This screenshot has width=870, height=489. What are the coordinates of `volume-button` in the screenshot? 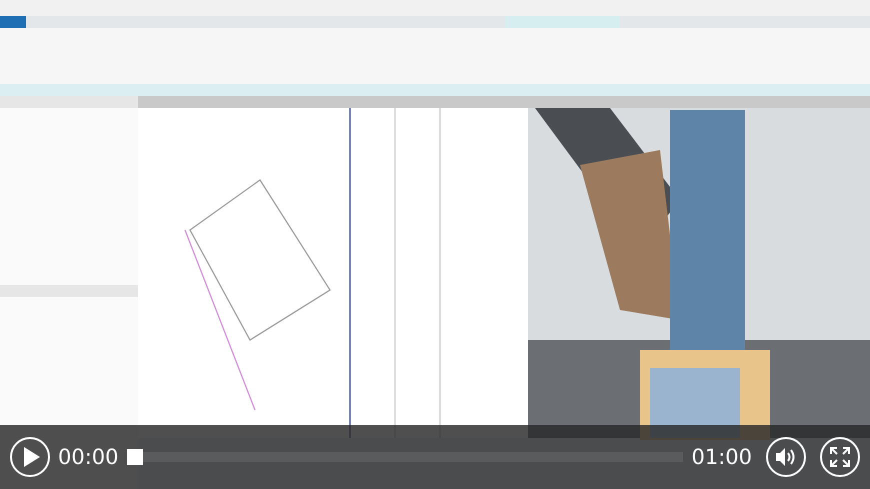 It's located at (786, 457).